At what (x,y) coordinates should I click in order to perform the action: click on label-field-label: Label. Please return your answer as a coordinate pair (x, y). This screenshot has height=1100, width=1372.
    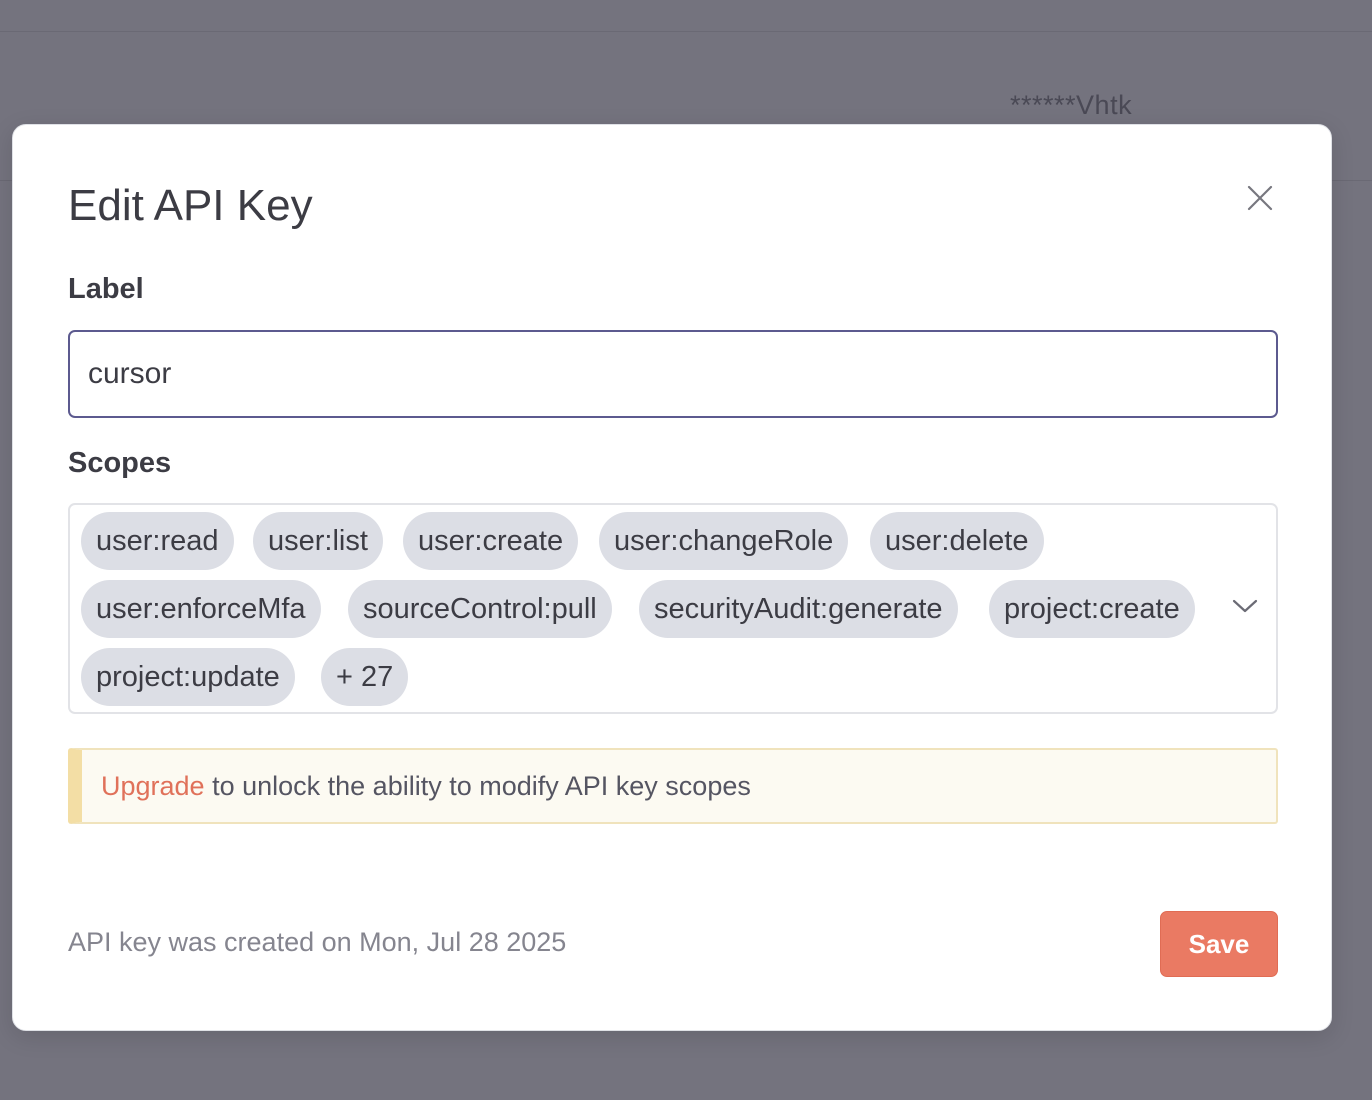
    Looking at the image, I should click on (106, 289).